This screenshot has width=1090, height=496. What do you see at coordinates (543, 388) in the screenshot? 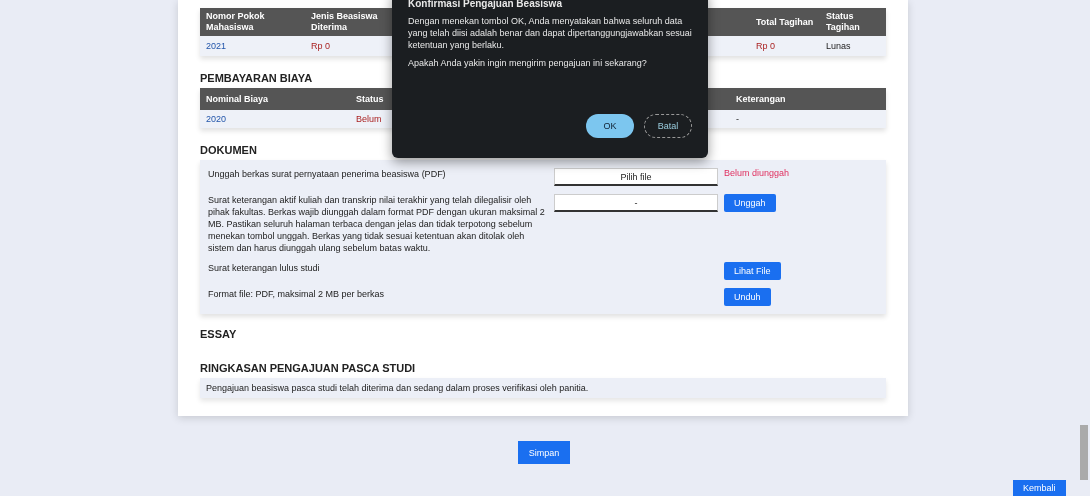
I see `summary-text: Pengajuan beasiswa pasca studi telah diterima dan sedang dalam proses verifikasi oleh panitia.` at bounding box center [543, 388].